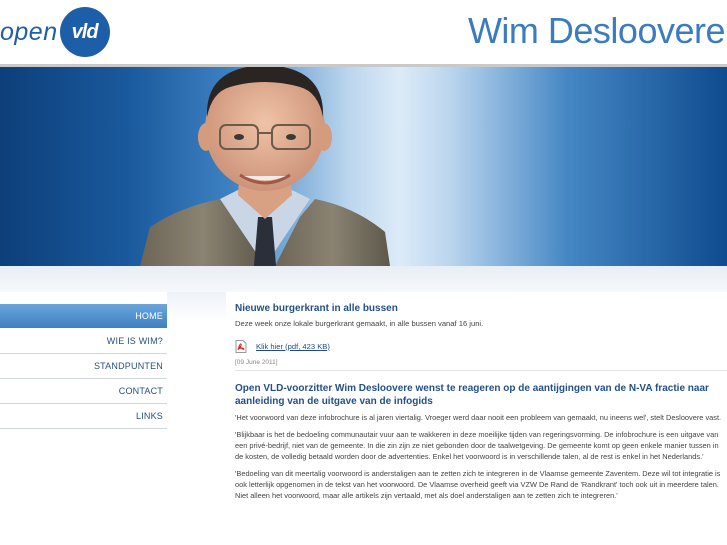 The width and height of the screenshot is (727, 545). What do you see at coordinates (596, 30) in the screenshot?
I see `site-title: Wim Desloovere` at bounding box center [596, 30].